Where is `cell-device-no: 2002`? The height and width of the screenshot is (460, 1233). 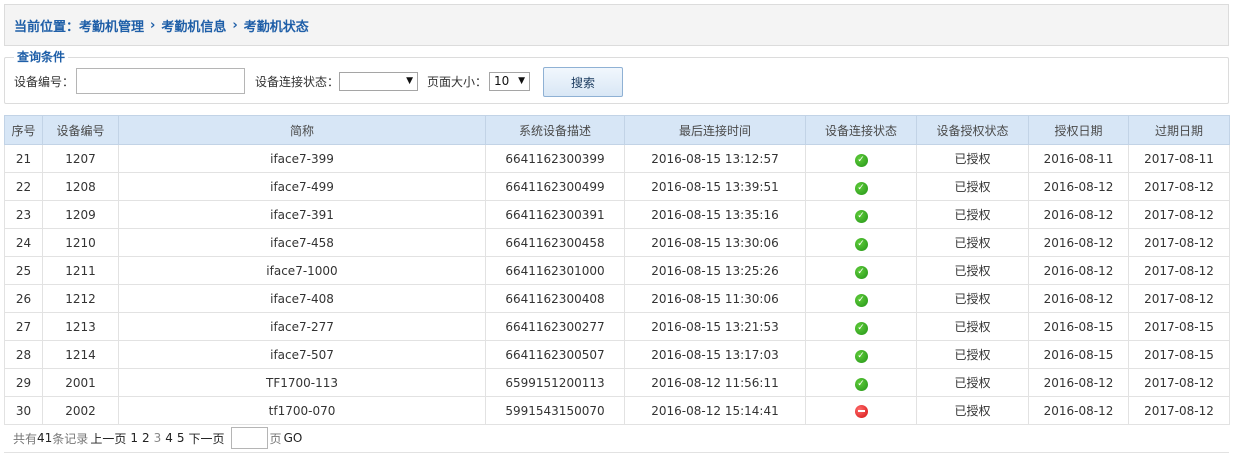
cell-device-no: 2002 is located at coordinates (80, 410).